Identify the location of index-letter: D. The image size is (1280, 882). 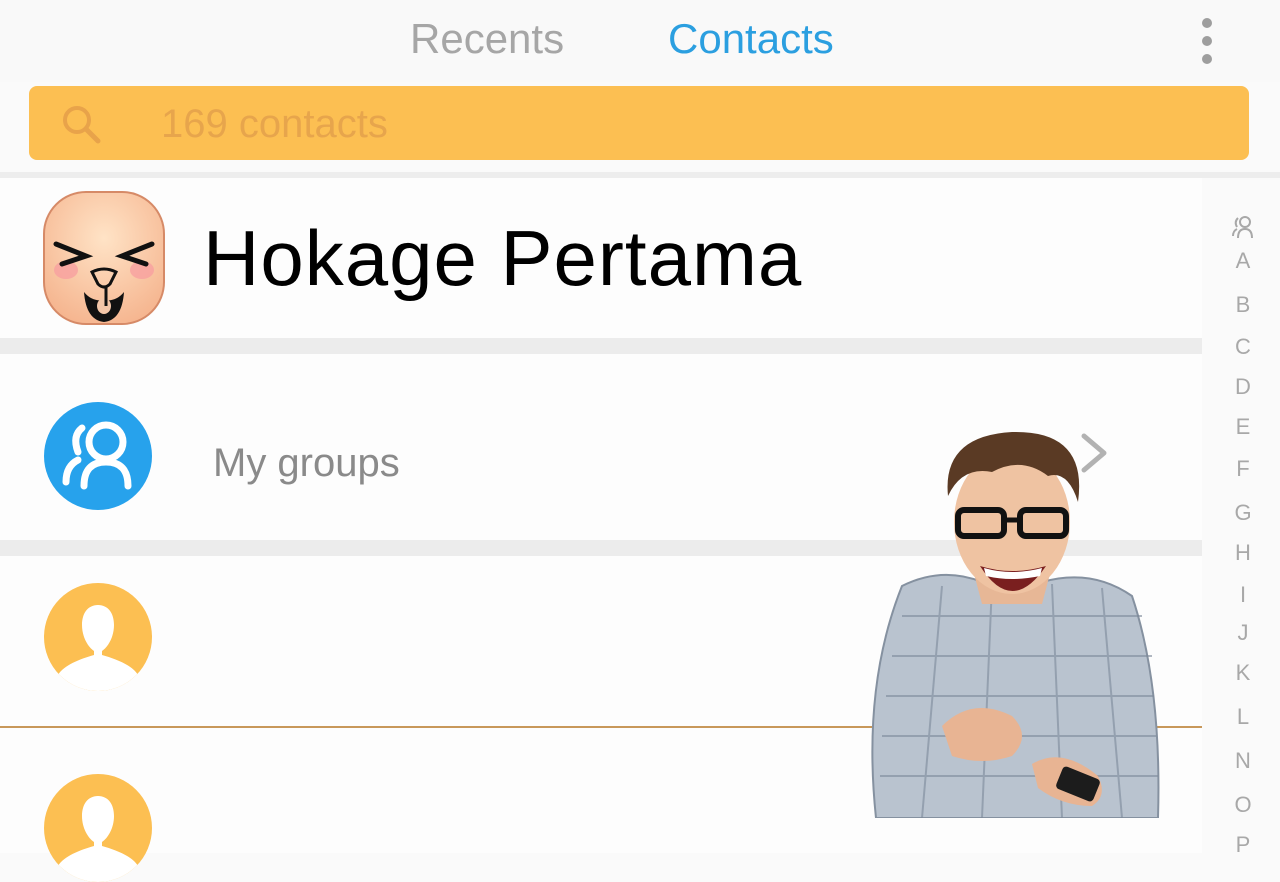
(1243, 387).